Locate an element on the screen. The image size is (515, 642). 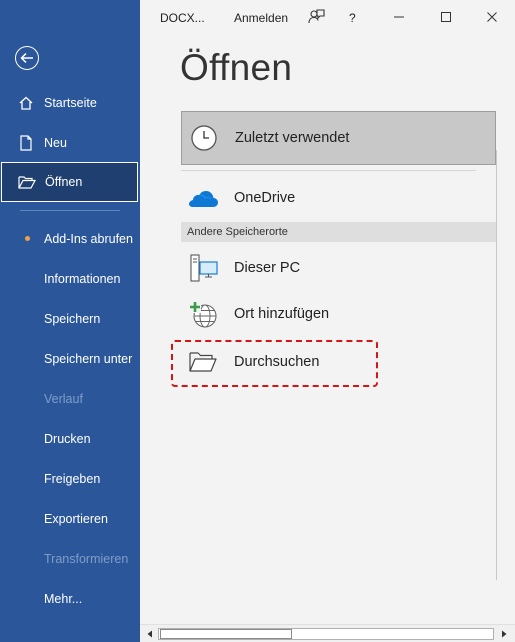
scroll-right-arrow-icon is located at coordinates (504, 634).